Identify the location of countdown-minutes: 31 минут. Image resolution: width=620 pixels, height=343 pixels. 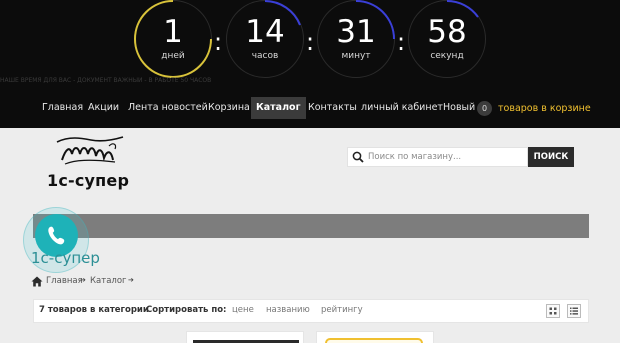
(356, 39).